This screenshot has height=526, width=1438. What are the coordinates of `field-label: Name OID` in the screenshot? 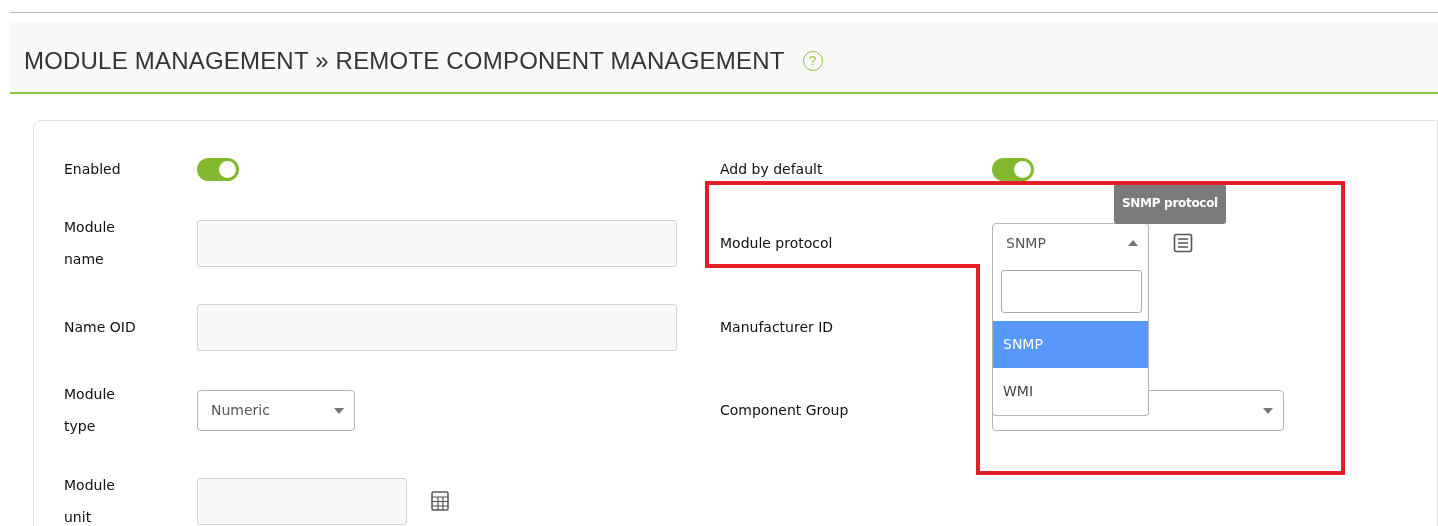 It's located at (100, 327).